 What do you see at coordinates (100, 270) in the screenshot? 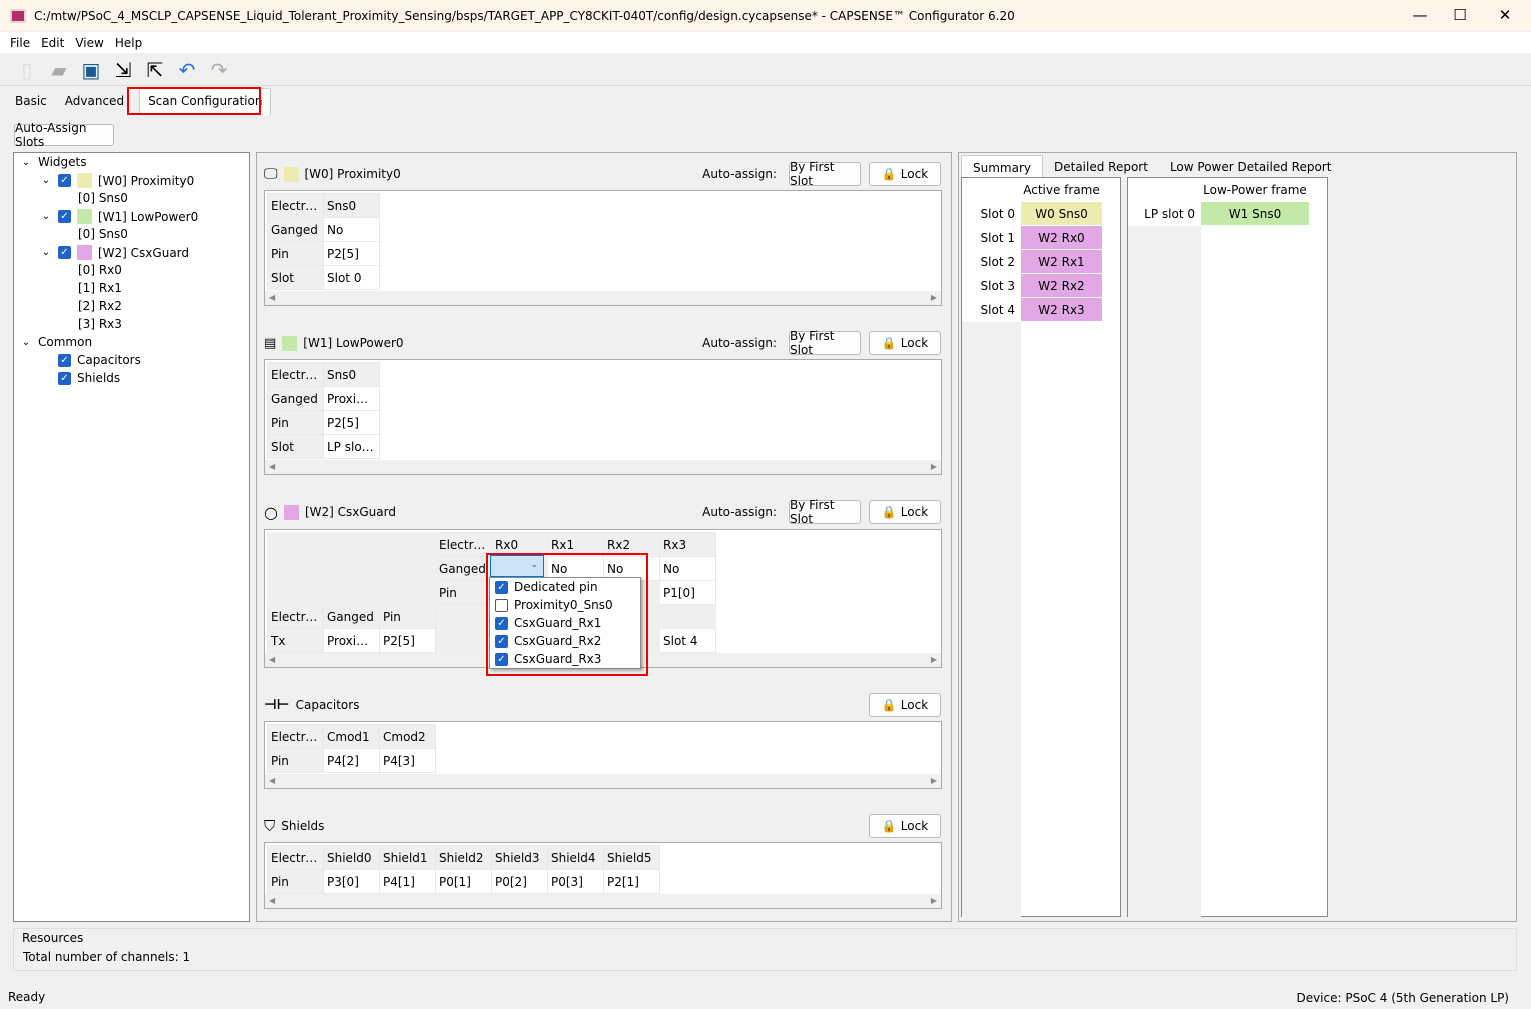
I see `tree-node-sensor: [0] Rx0` at bounding box center [100, 270].